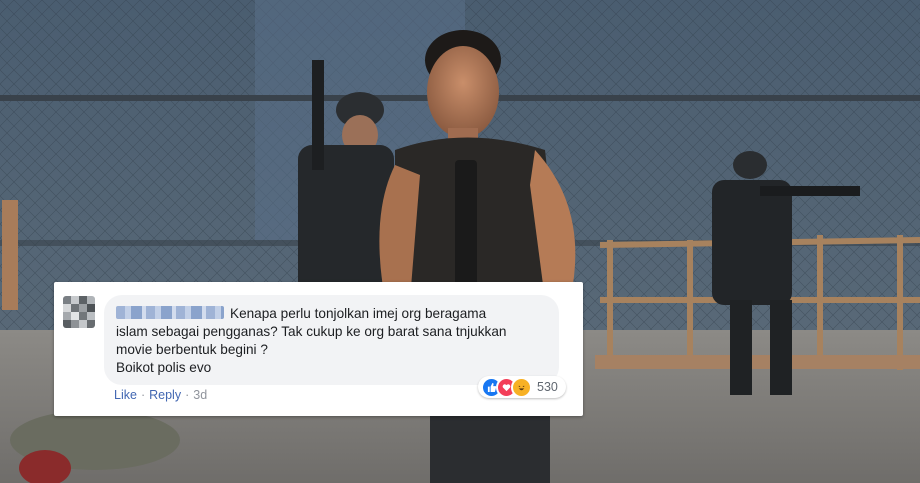 Image resolution: width=920 pixels, height=483 pixels. What do you see at coordinates (358, 313) in the screenshot?
I see `comment-line-1: Kenapa perlu tonjolkan imej org beragama` at bounding box center [358, 313].